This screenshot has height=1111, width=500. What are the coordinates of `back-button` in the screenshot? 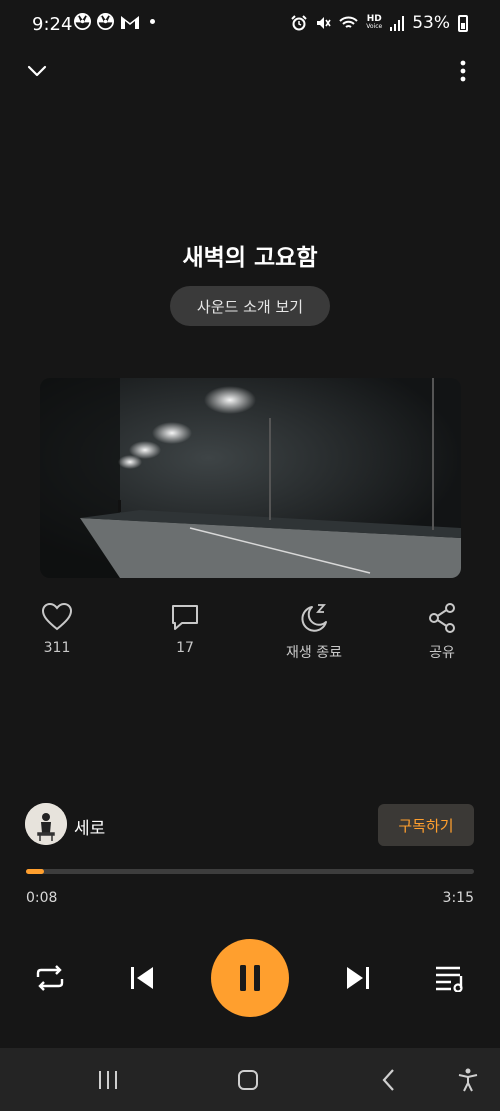 It's located at (388, 1080).